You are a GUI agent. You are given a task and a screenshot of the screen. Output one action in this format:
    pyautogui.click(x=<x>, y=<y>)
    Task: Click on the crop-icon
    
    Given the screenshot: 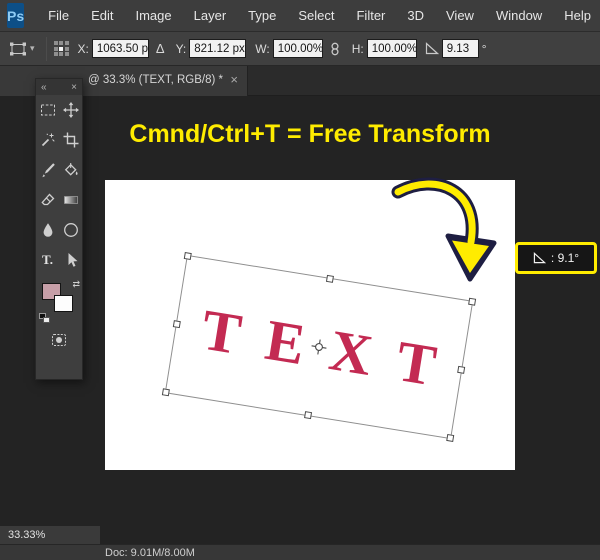 What is the action you would take?
    pyautogui.click(x=70, y=140)
    